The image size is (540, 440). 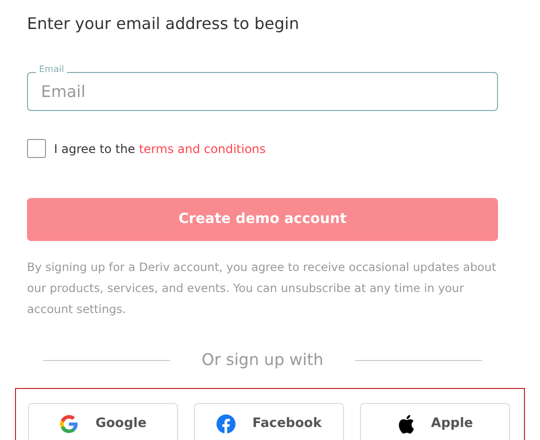 What do you see at coordinates (269, 421) in the screenshot?
I see `facebook-button: Facebook` at bounding box center [269, 421].